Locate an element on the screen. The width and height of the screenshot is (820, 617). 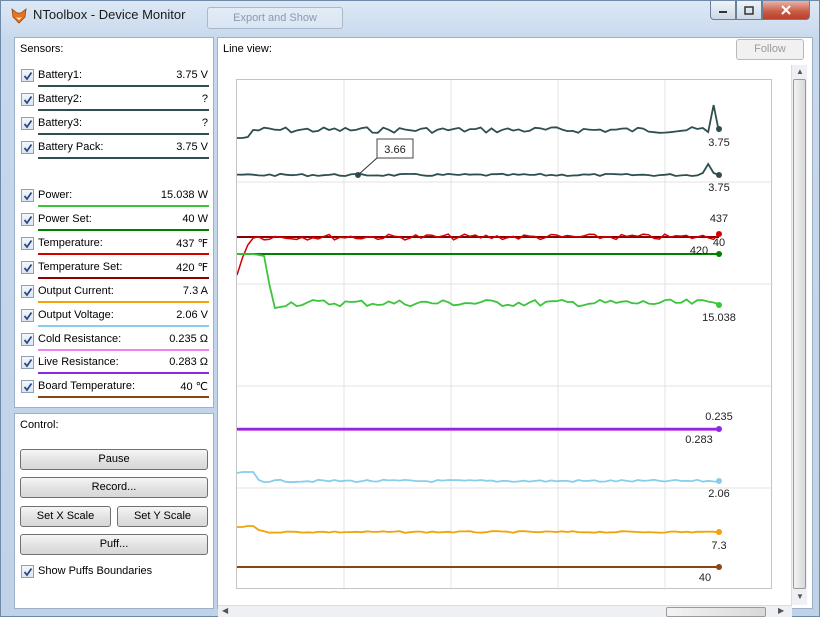
fox-app-icon is located at coordinates (19, 16).